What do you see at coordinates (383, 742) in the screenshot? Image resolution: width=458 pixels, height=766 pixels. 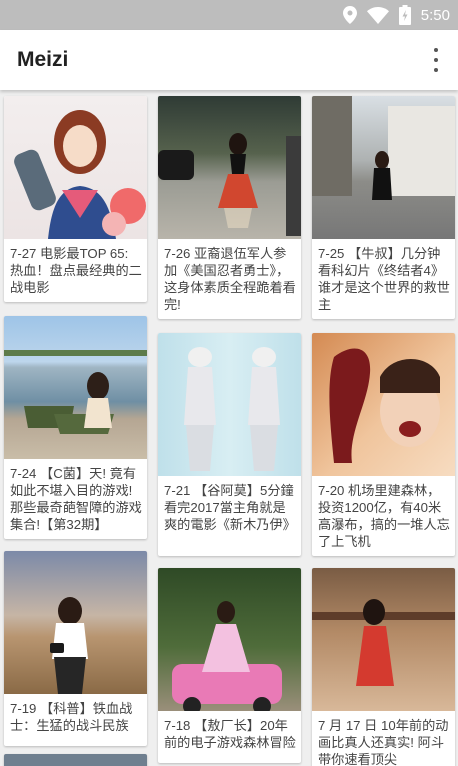 I see `card-caption: 7 月 17 日 10年前的动画比真人还真实! 阿斗带你速看顶尖` at bounding box center [383, 742].